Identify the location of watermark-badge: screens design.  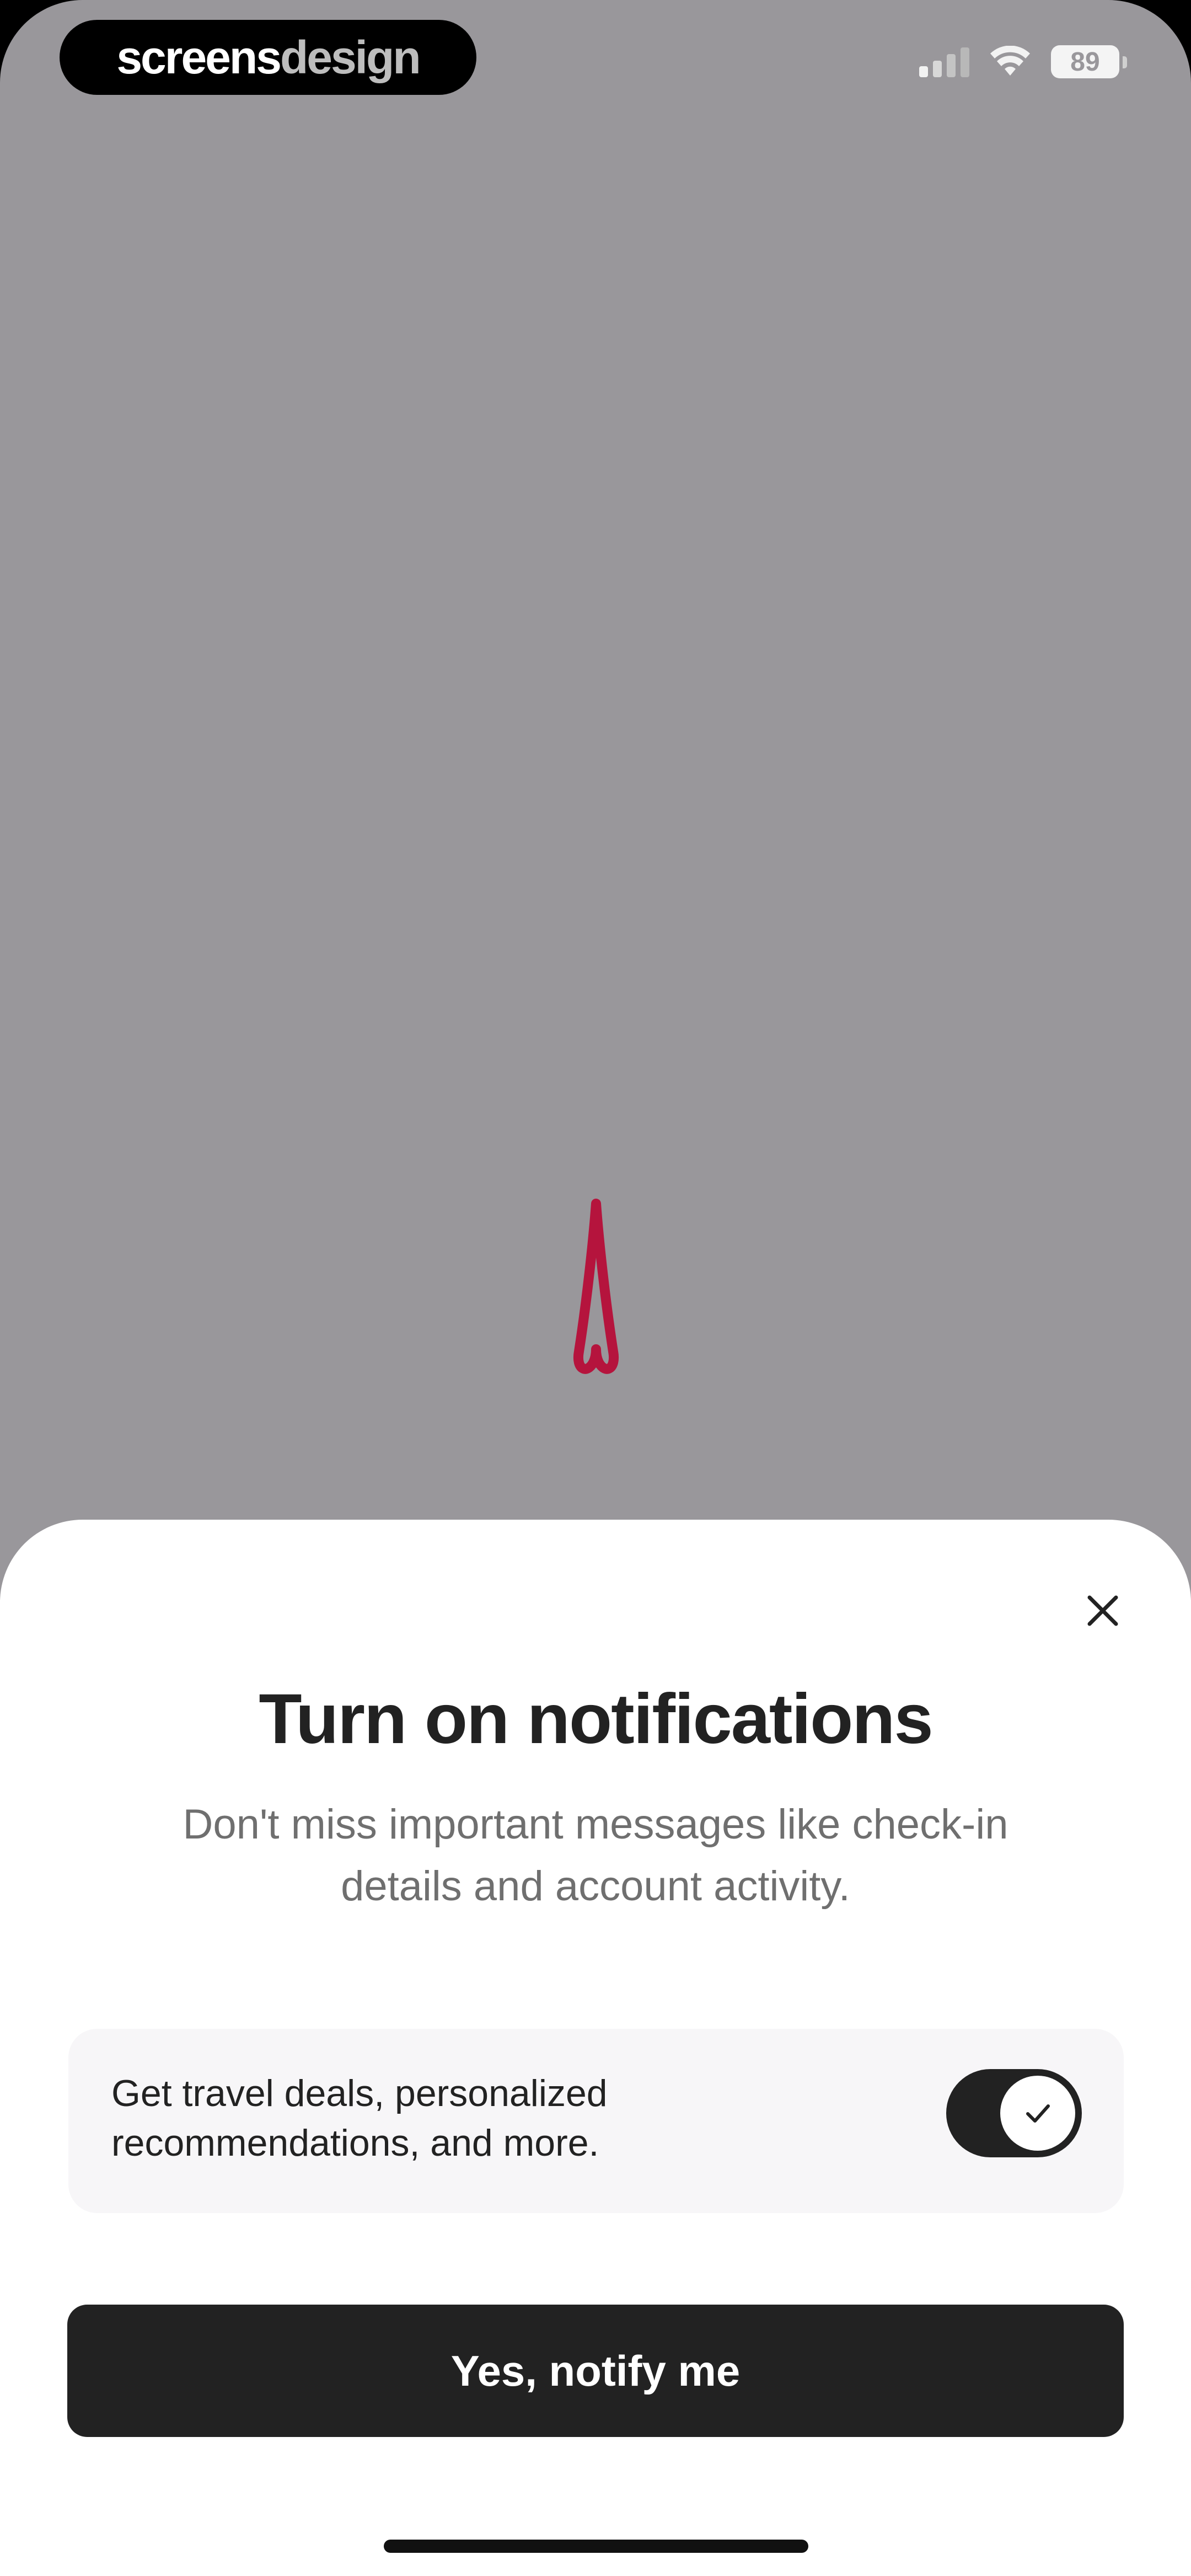
(268, 57).